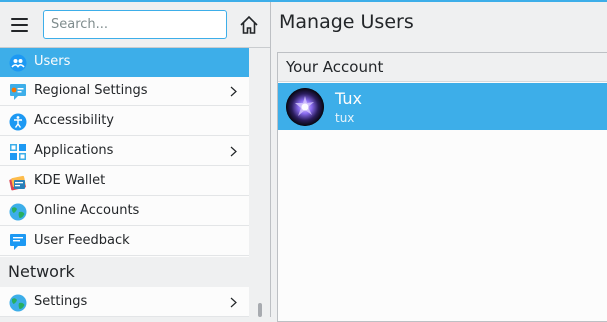 The image size is (607, 322). I want to click on section-header: Your Account, so click(442, 67).